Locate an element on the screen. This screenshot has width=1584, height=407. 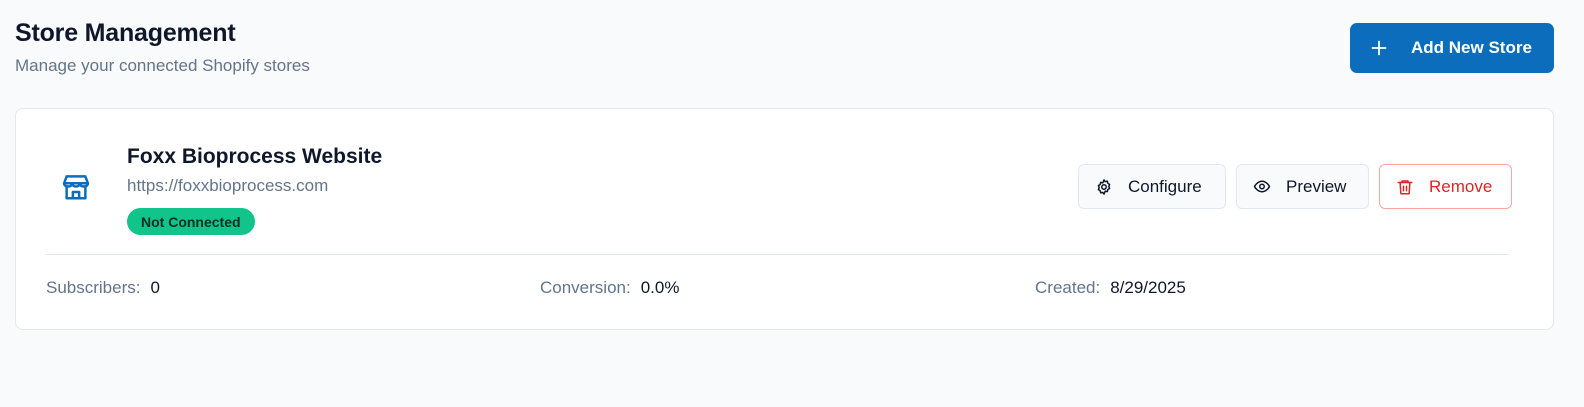
configure-button: Configure is located at coordinates (1152, 186).